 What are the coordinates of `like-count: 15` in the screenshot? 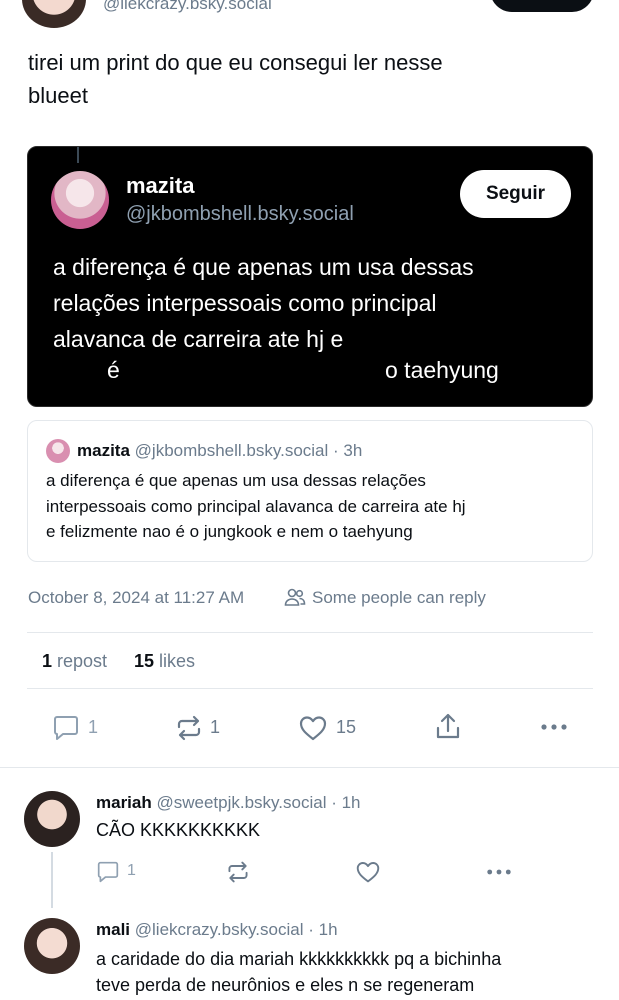 It's located at (346, 727).